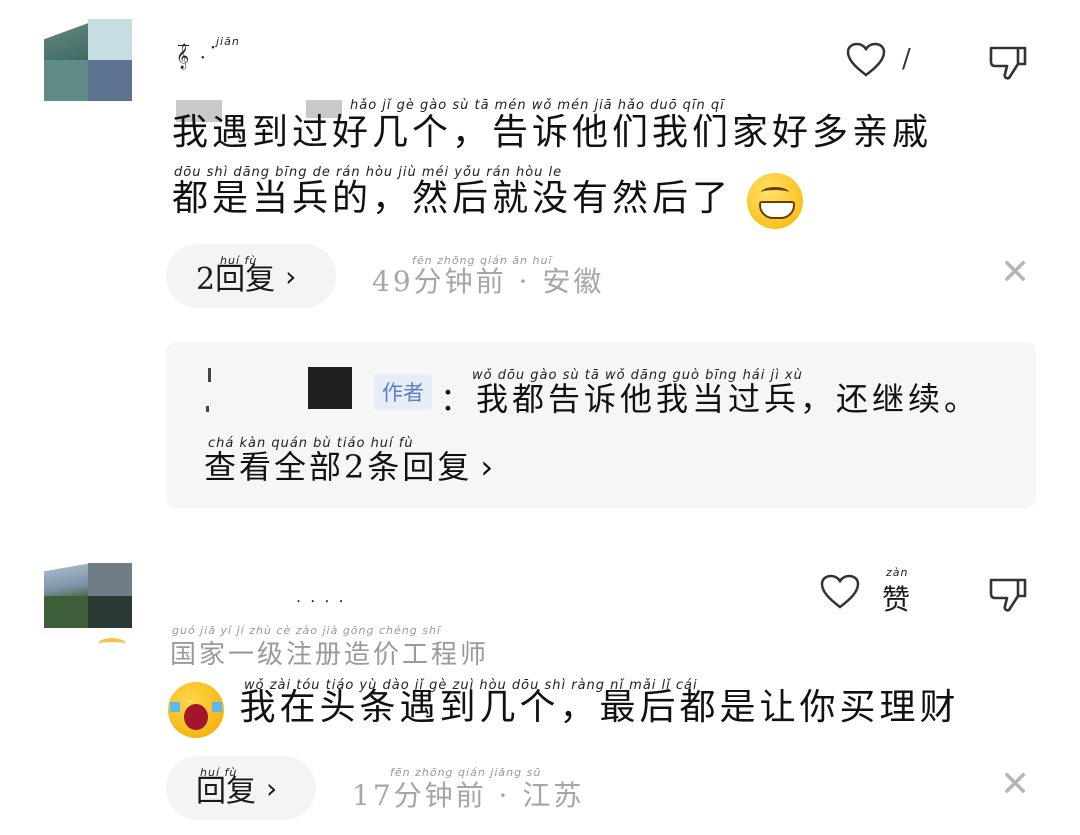  I want to click on like-label: 赞, so click(896, 599).